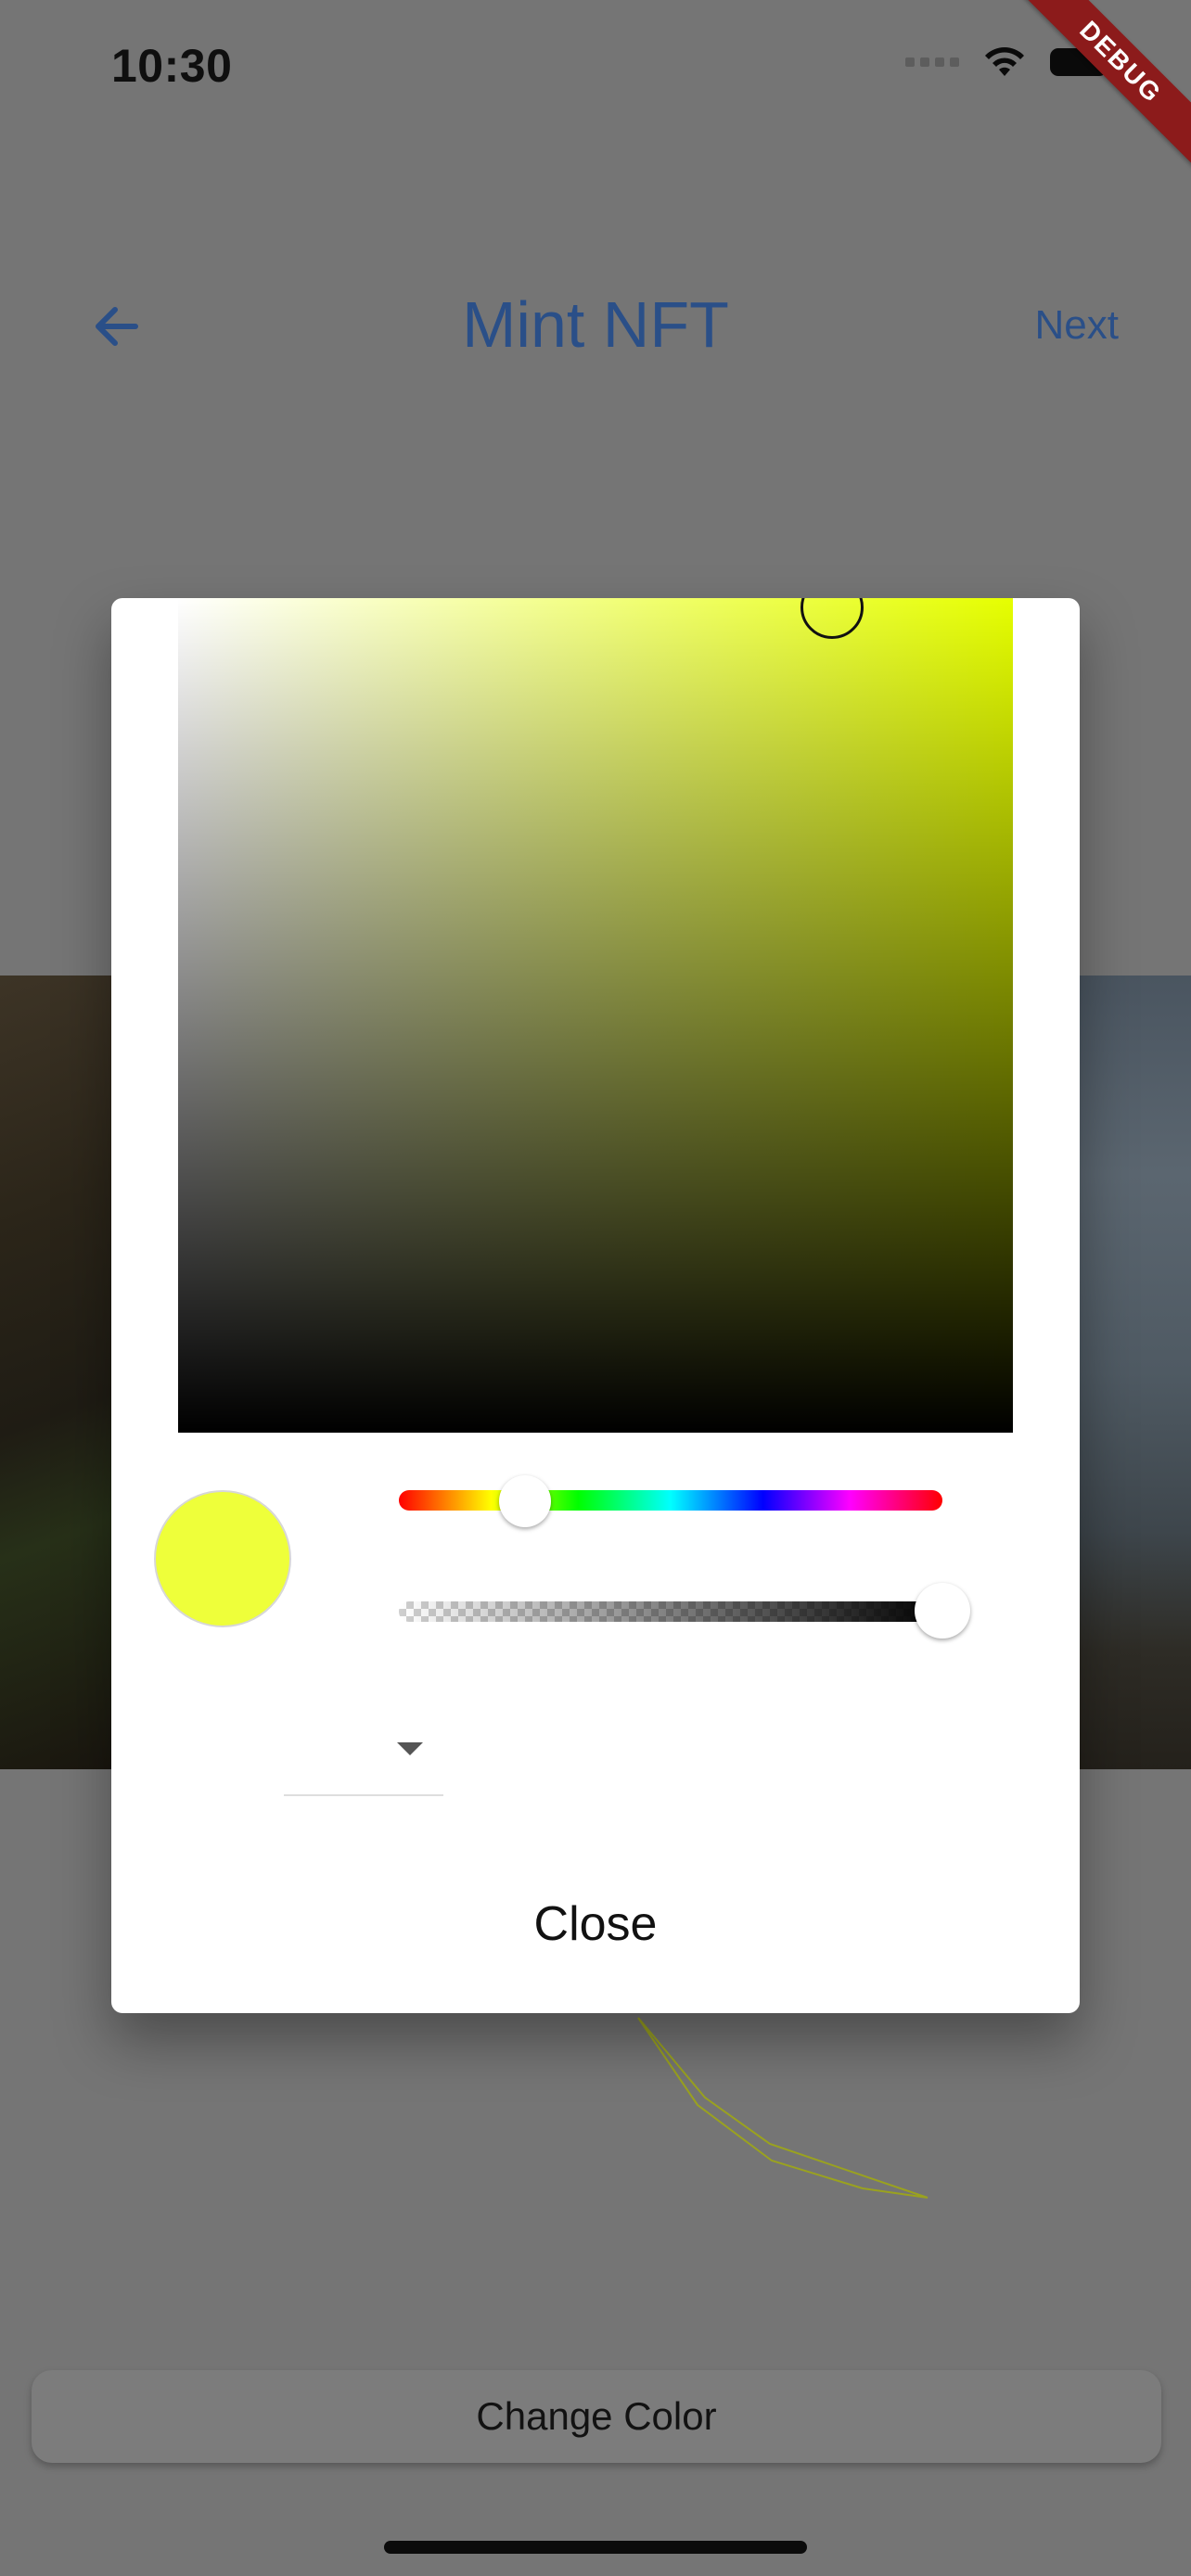 The height and width of the screenshot is (2576, 1191). Describe the element at coordinates (525, 1501) in the screenshot. I see `hue-slider-thumb` at that location.